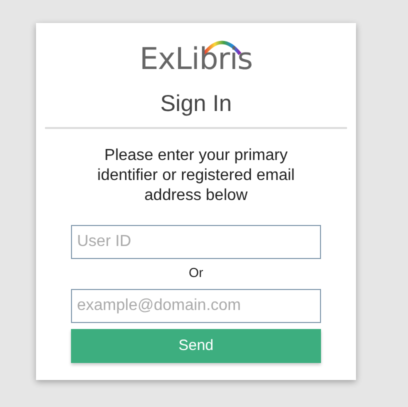  I want to click on logo-text: ExLibris, so click(196, 60).